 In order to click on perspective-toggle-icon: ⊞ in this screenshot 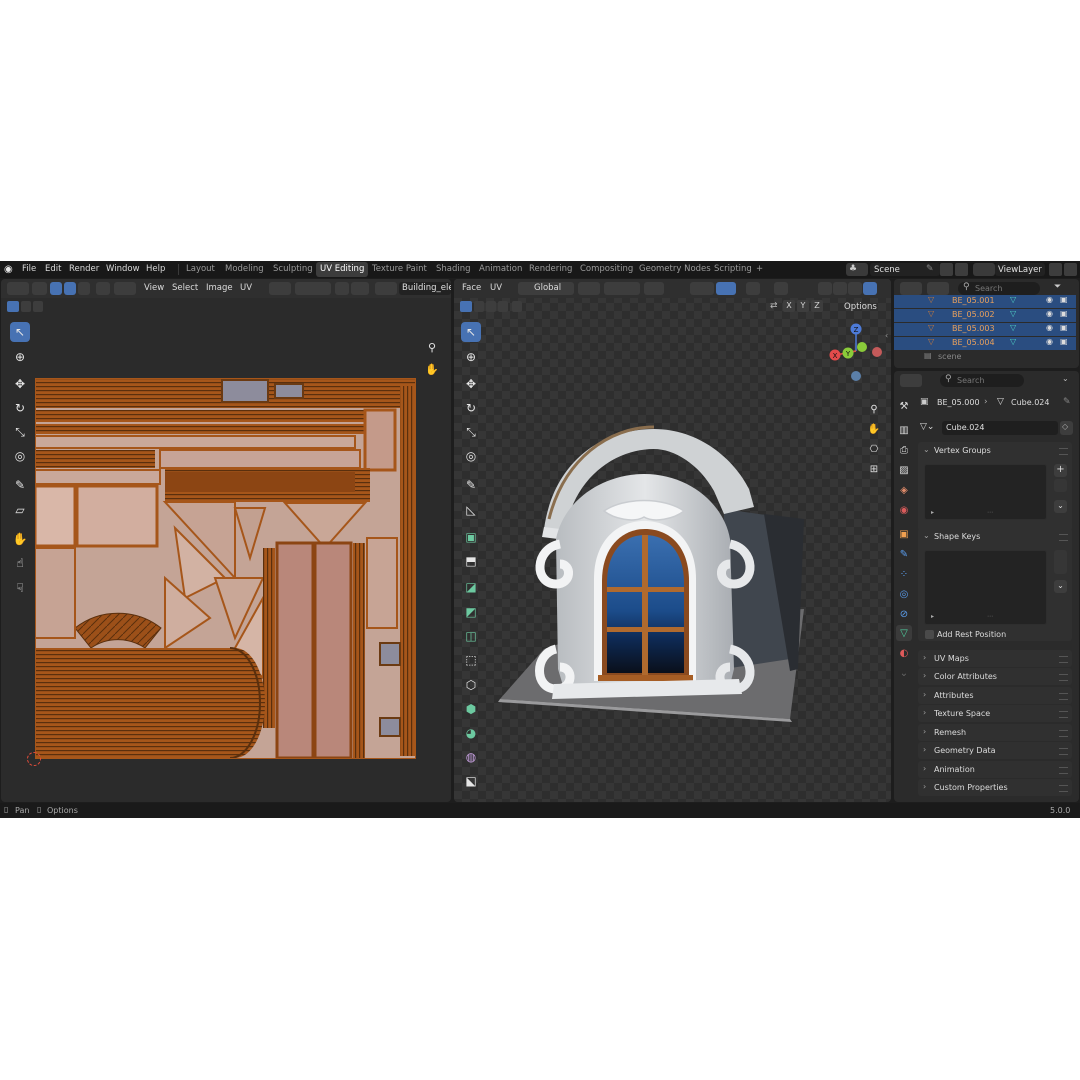, I will do `click(874, 469)`.